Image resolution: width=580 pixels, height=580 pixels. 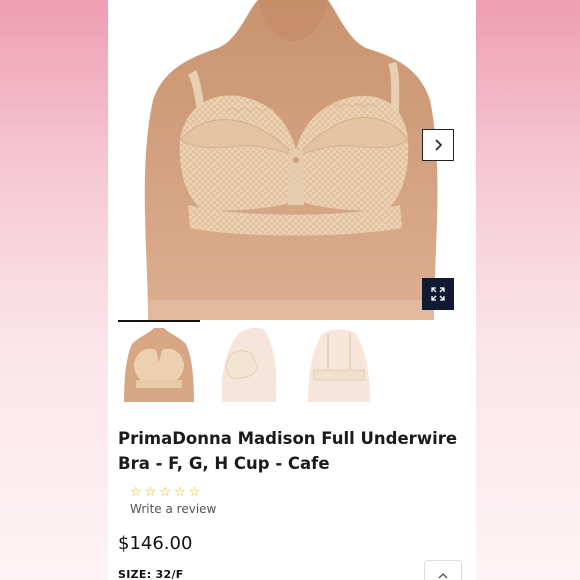 I want to click on thumbnail-back, so click(x=339, y=361).